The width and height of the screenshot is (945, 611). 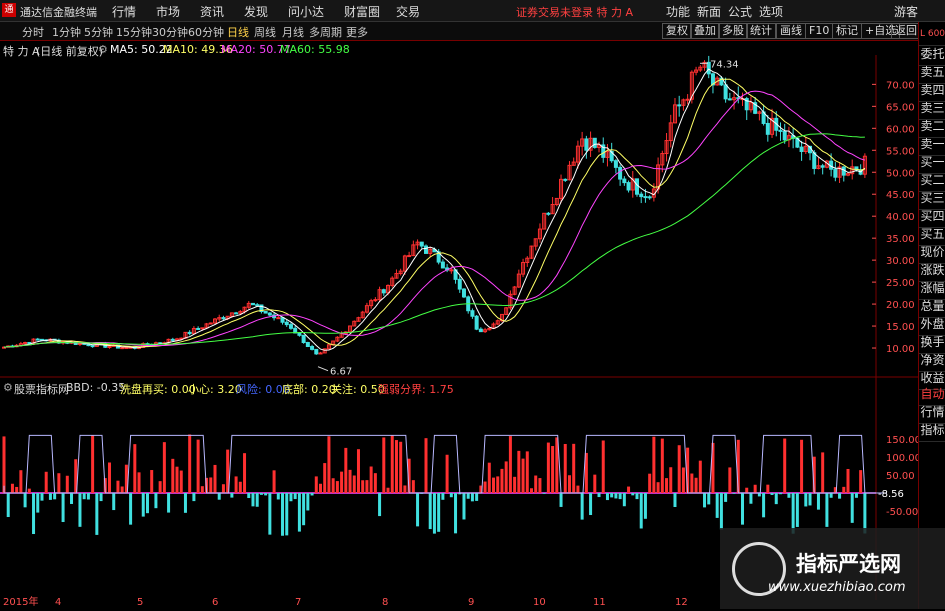 I want to click on menu-quotes: 行情, so click(x=124, y=11).